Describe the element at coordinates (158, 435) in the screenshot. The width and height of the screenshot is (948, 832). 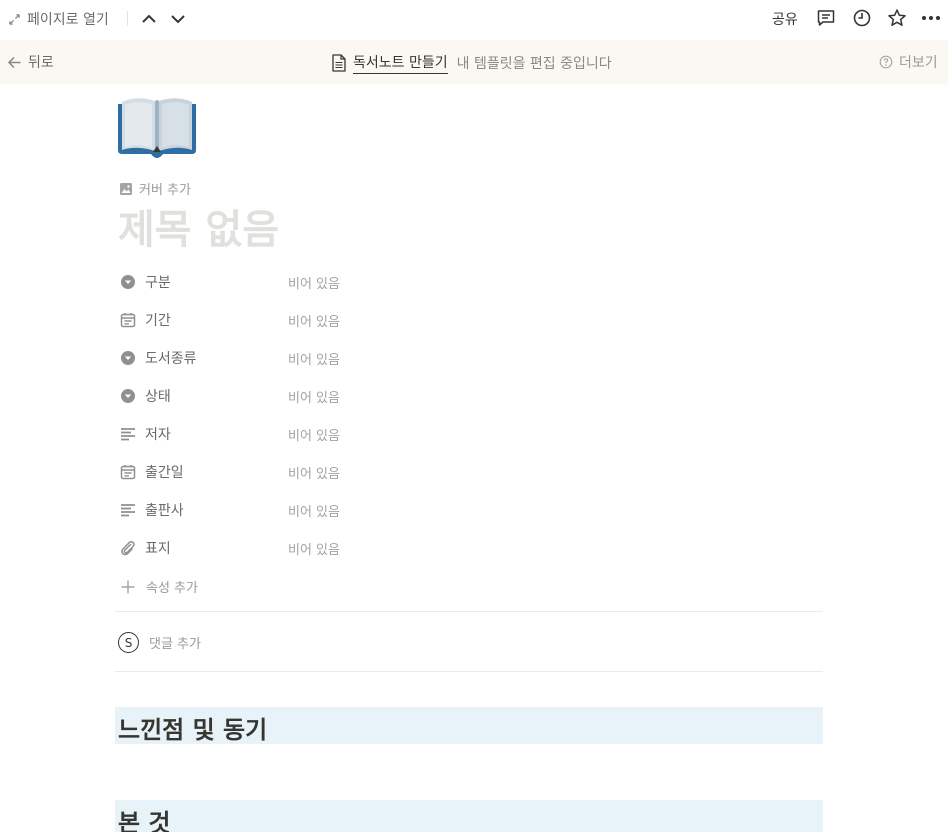
I see `property-name: 저자` at that location.